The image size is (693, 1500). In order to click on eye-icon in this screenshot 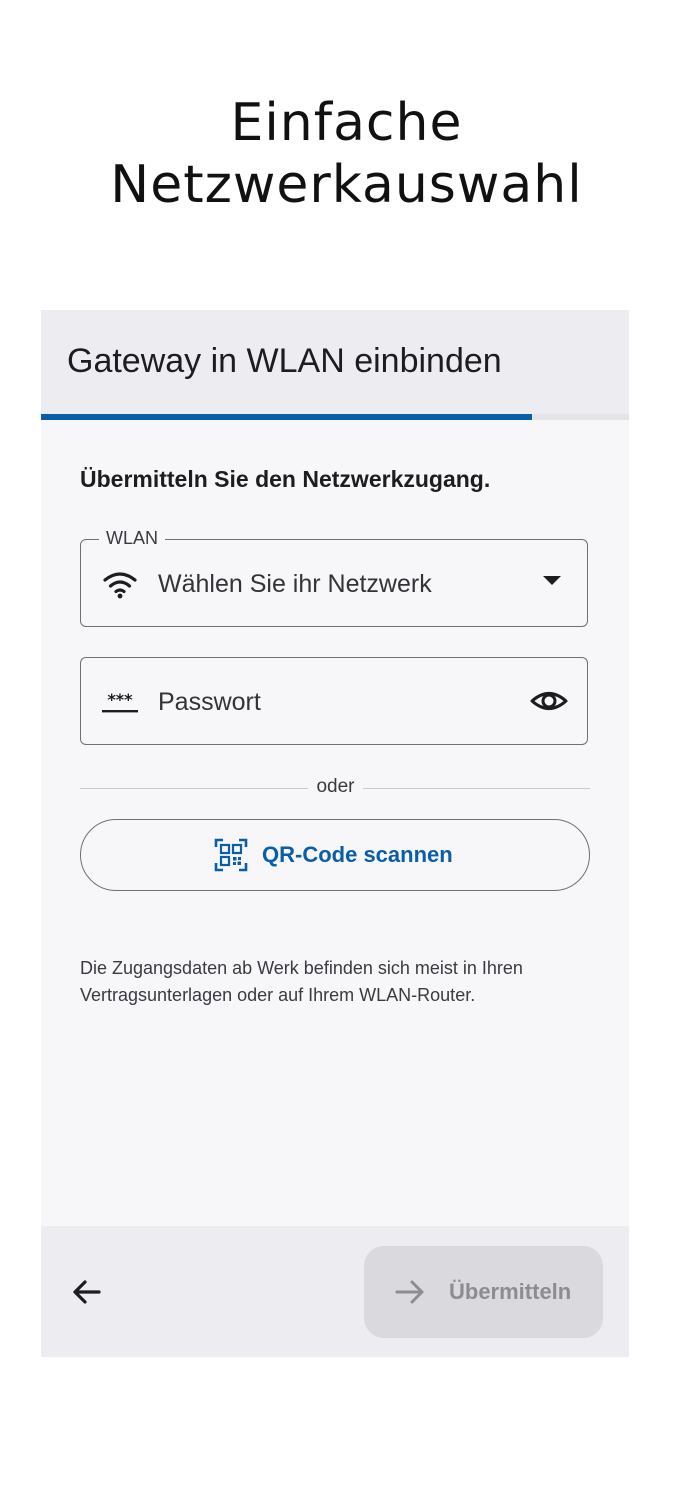, I will do `click(549, 701)`.